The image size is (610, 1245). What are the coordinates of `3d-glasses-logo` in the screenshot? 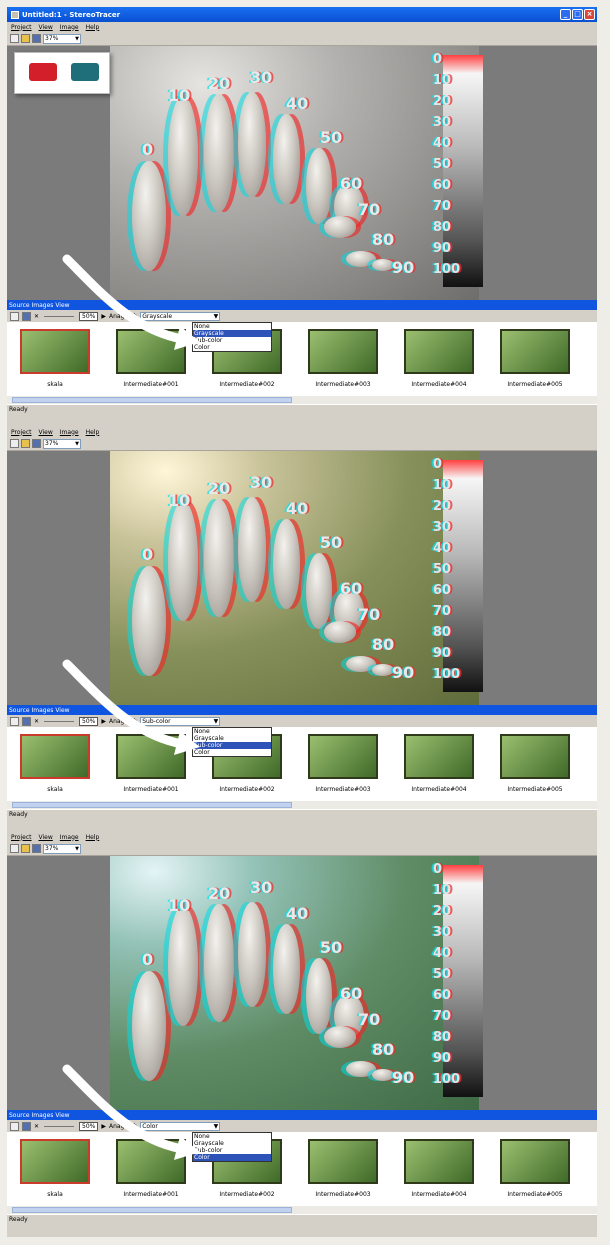 It's located at (62, 73).